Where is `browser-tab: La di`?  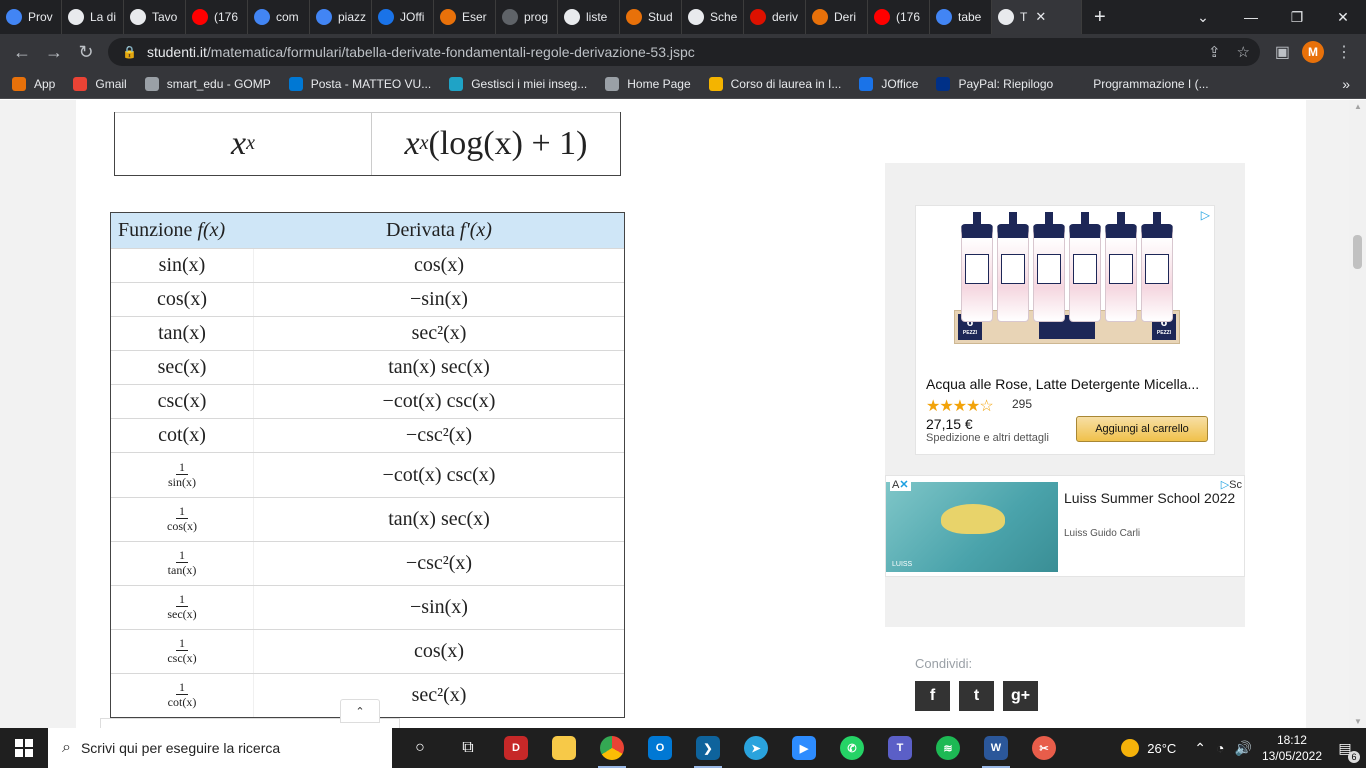 browser-tab: La di is located at coordinates (93, 17).